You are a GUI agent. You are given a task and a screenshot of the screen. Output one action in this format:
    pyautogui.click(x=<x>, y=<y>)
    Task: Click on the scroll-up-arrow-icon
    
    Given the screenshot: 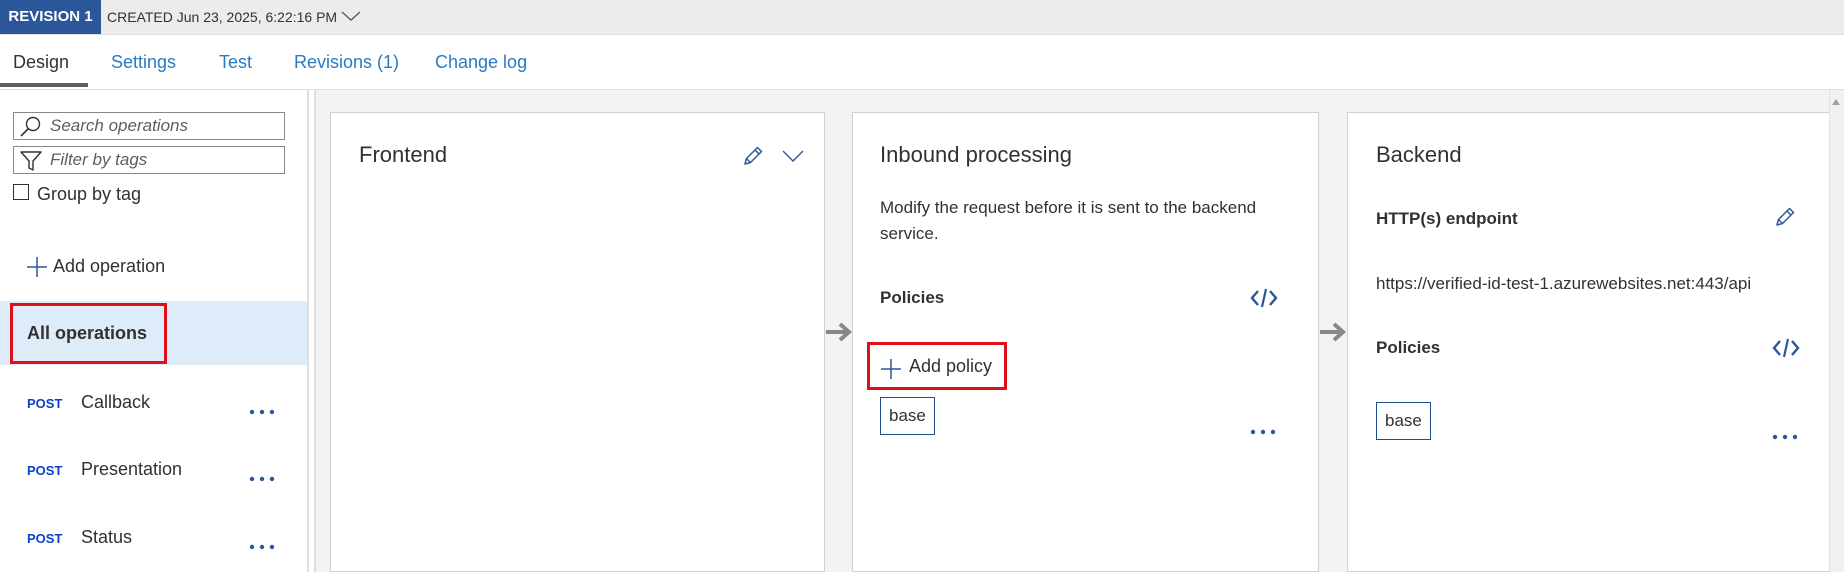 What is the action you would take?
    pyautogui.click(x=1836, y=102)
    